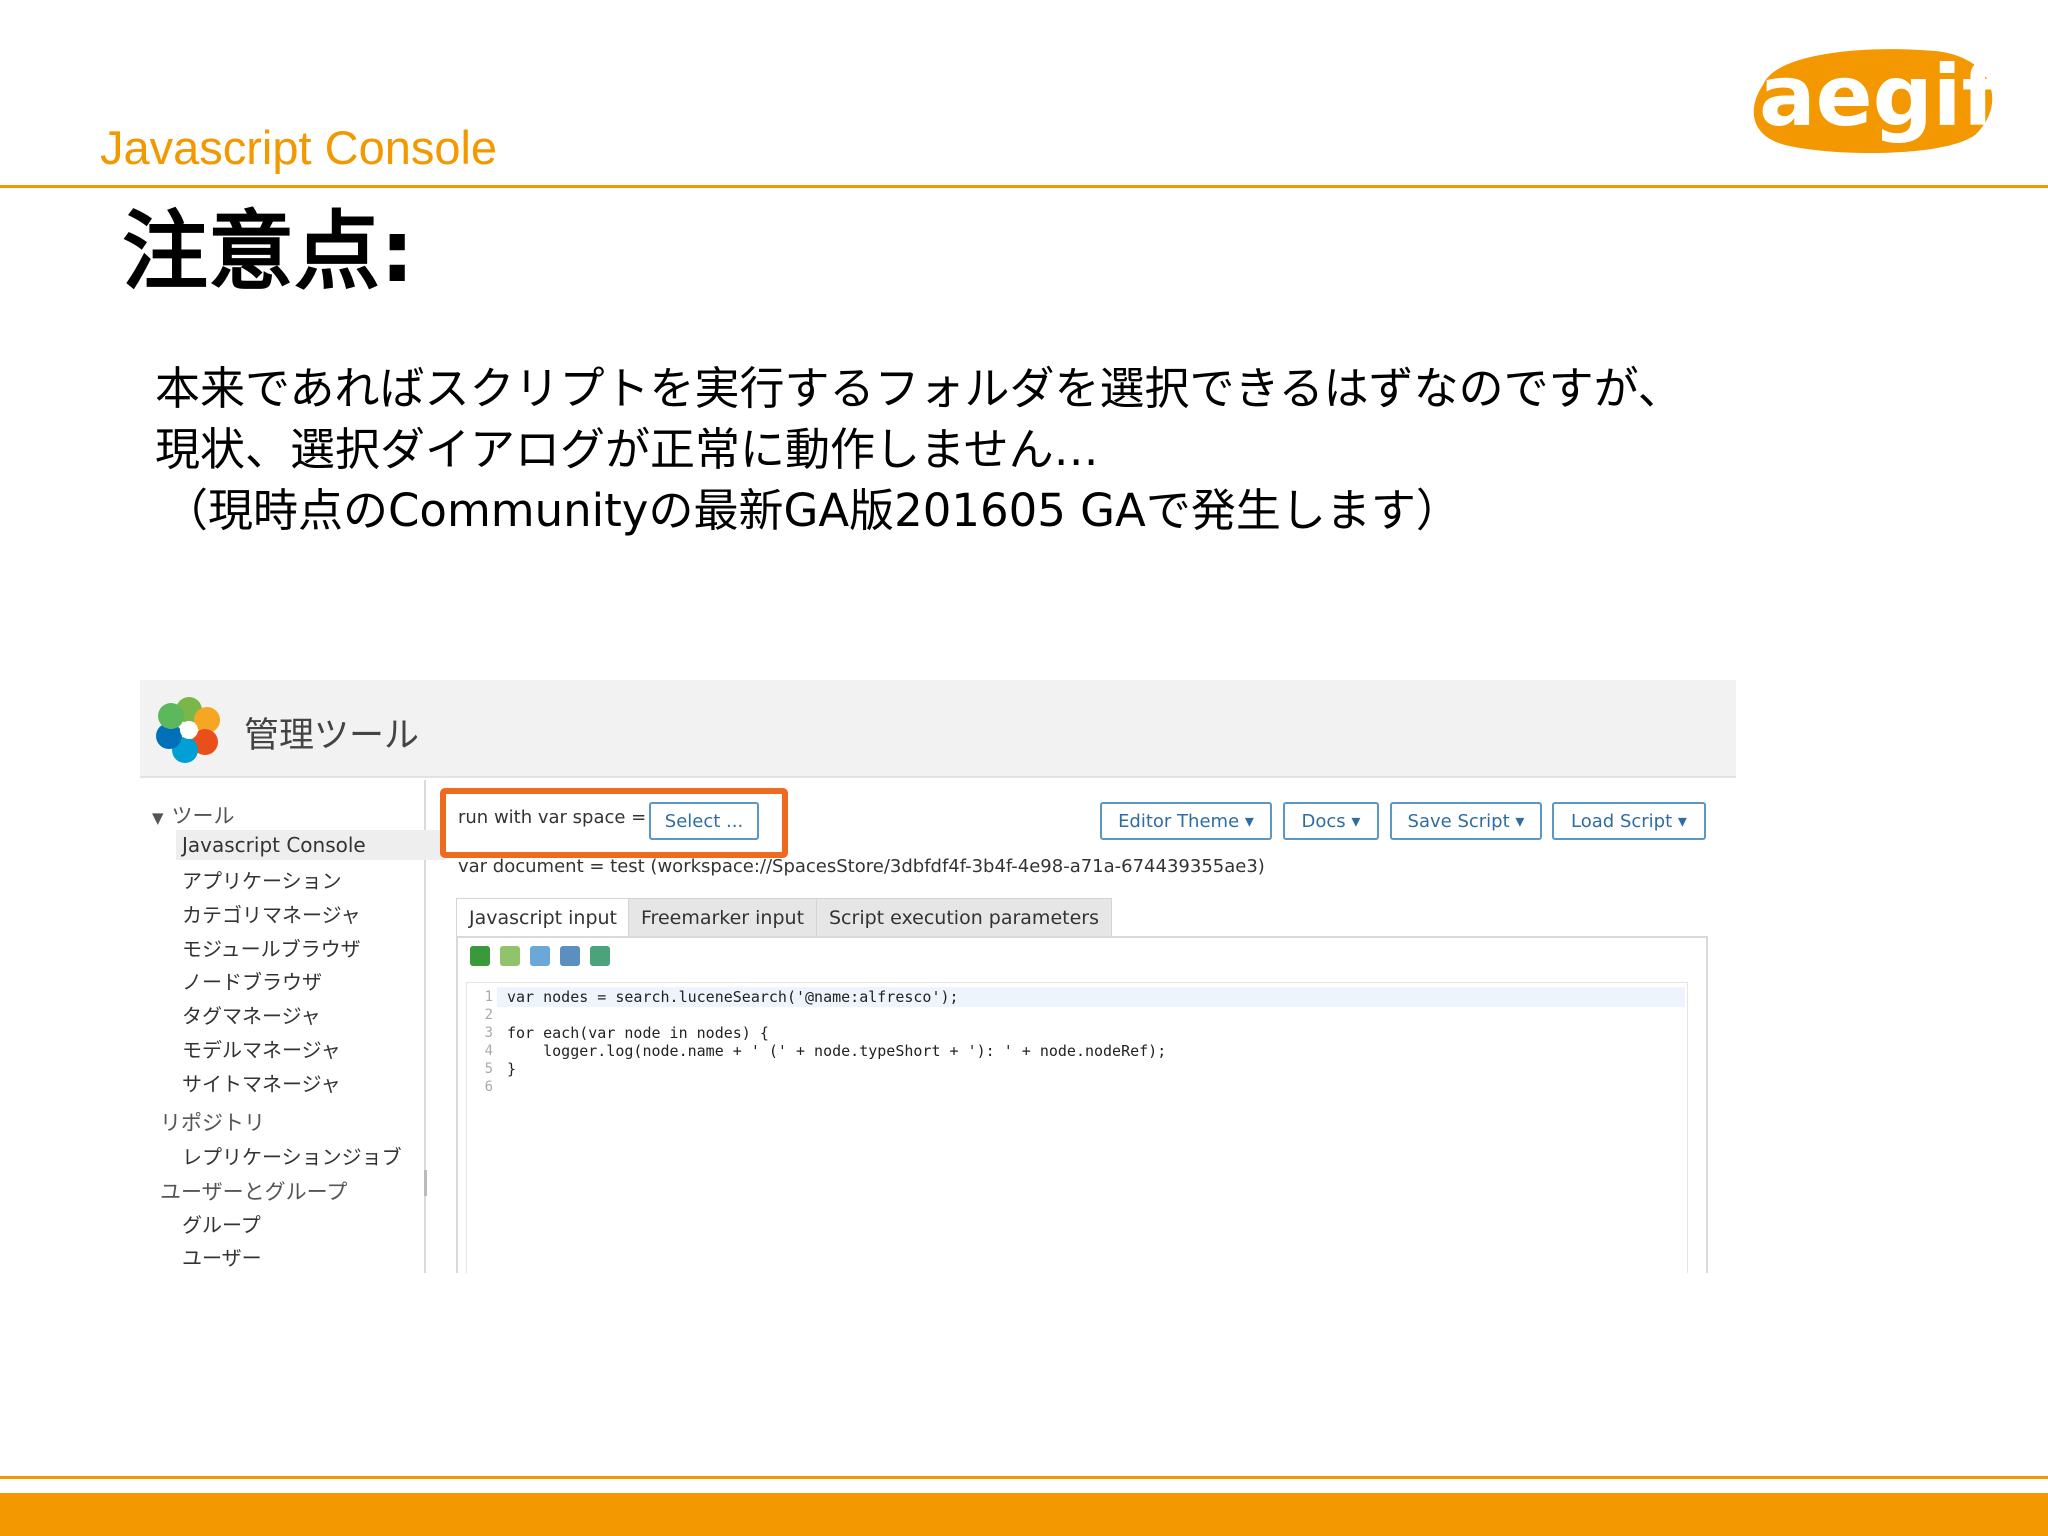 Image resolution: width=2048 pixels, height=1536 pixels. What do you see at coordinates (261, 1082) in the screenshot?
I see `sidebar-item-site-manager: サイトマネージャ` at bounding box center [261, 1082].